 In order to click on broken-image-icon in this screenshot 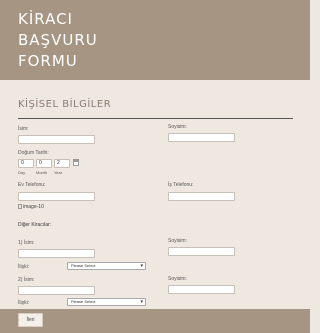, I will do `click(20, 207)`.